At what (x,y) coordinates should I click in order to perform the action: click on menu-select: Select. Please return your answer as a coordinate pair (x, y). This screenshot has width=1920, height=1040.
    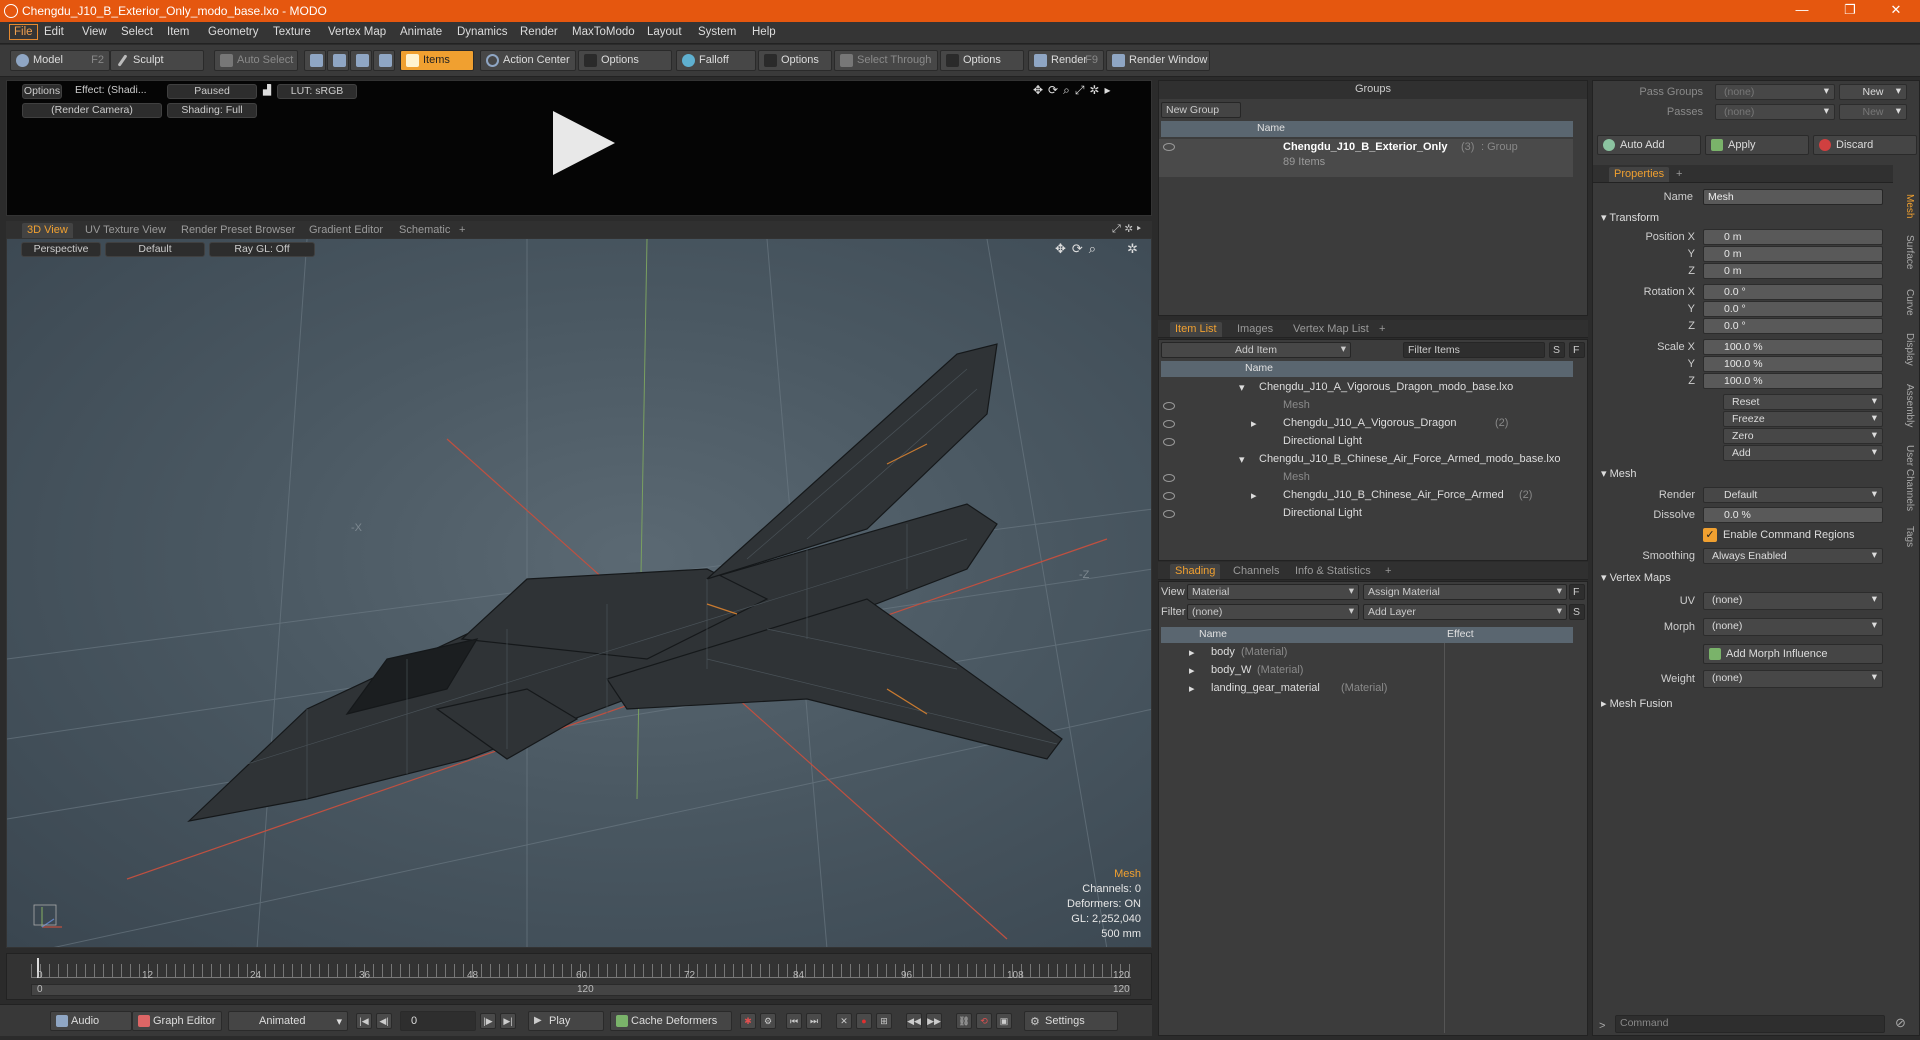
    Looking at the image, I should click on (137, 32).